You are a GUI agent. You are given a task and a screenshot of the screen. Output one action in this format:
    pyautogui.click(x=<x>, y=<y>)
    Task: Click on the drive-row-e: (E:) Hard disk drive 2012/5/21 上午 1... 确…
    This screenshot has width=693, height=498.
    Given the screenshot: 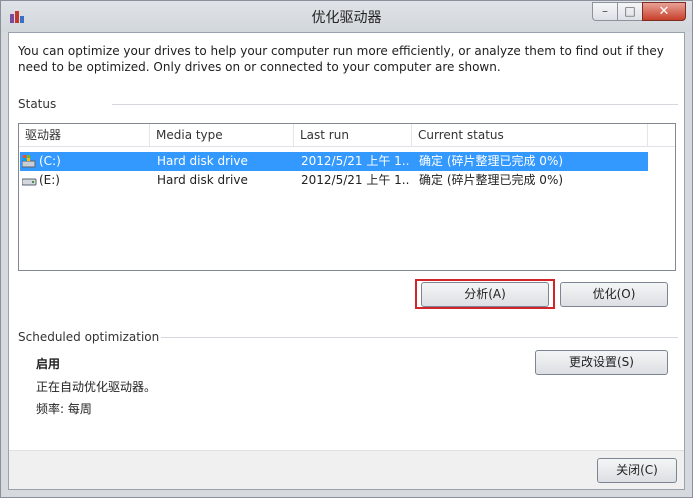 What is the action you would take?
    pyautogui.click(x=334, y=180)
    